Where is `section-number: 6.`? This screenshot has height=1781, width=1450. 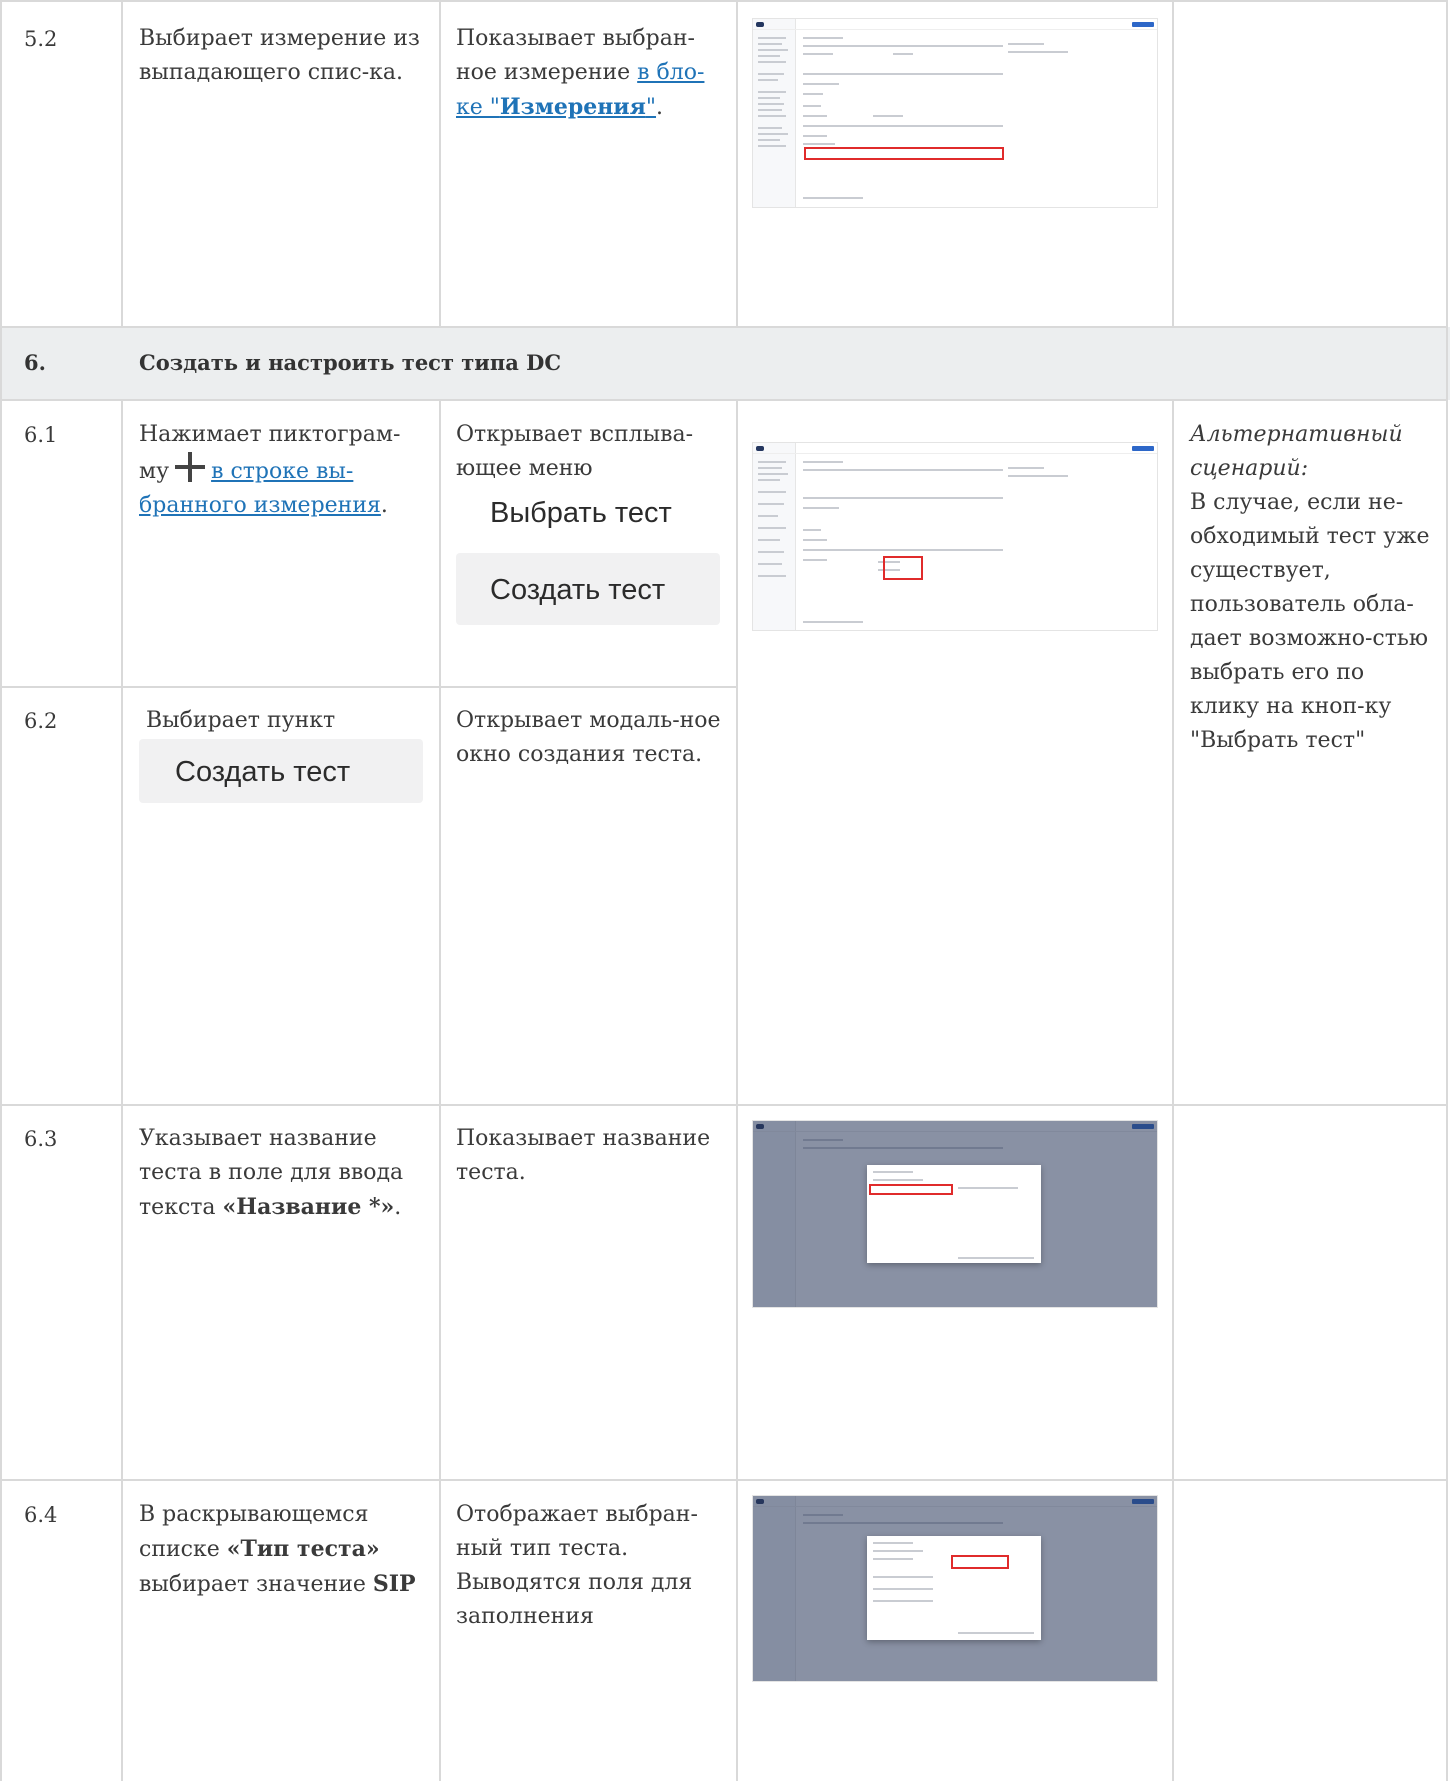 section-number: 6. is located at coordinates (35, 362).